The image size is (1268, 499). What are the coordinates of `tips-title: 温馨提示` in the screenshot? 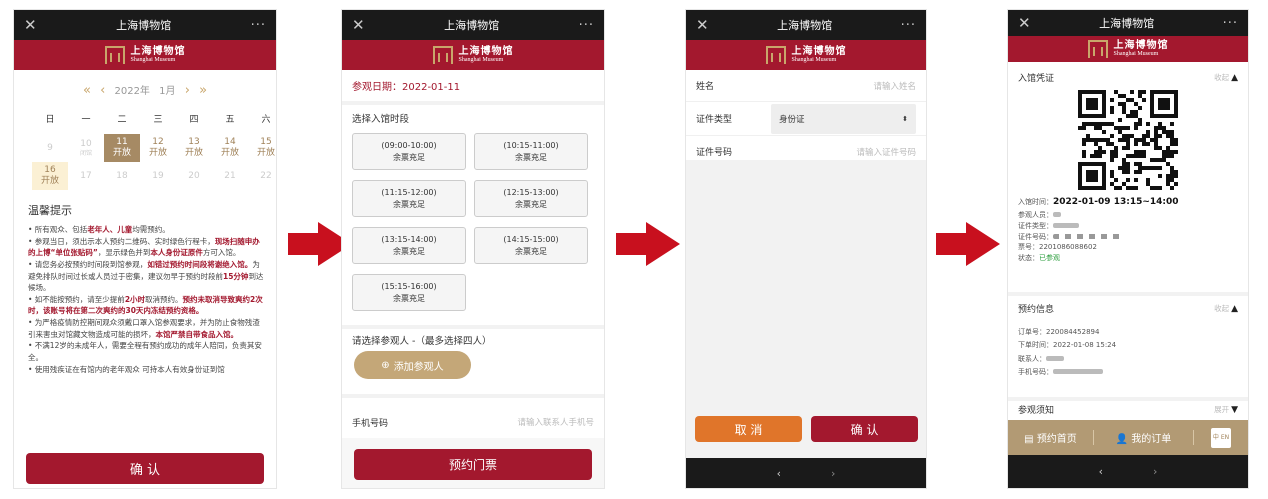 It's located at (50, 210).